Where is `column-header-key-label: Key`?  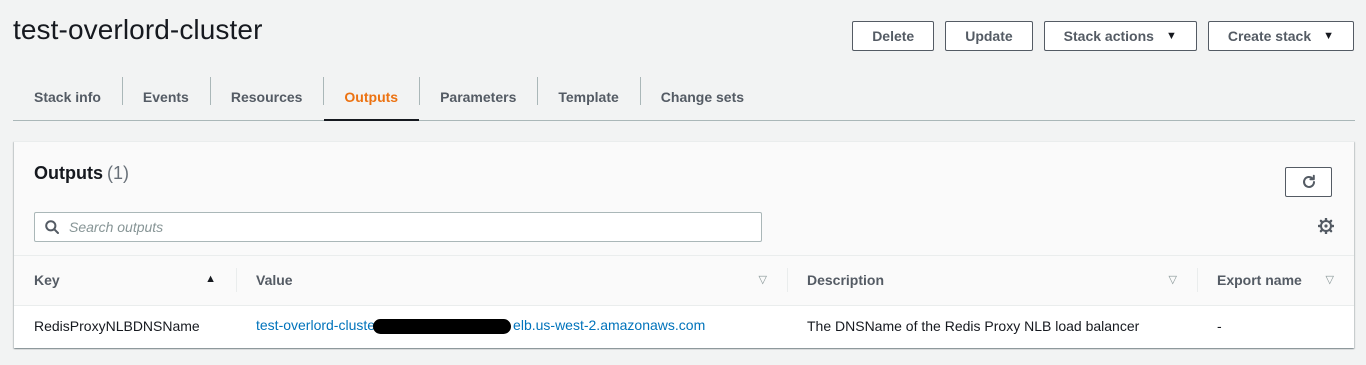
column-header-key-label: Key is located at coordinates (47, 280).